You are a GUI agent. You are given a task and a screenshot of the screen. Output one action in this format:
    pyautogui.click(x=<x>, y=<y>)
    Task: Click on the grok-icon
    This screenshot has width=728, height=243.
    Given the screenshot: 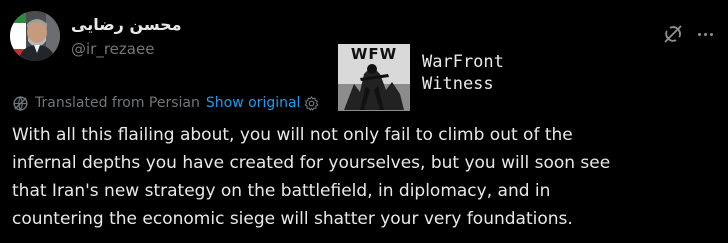 What is the action you would take?
    pyautogui.click(x=673, y=34)
    